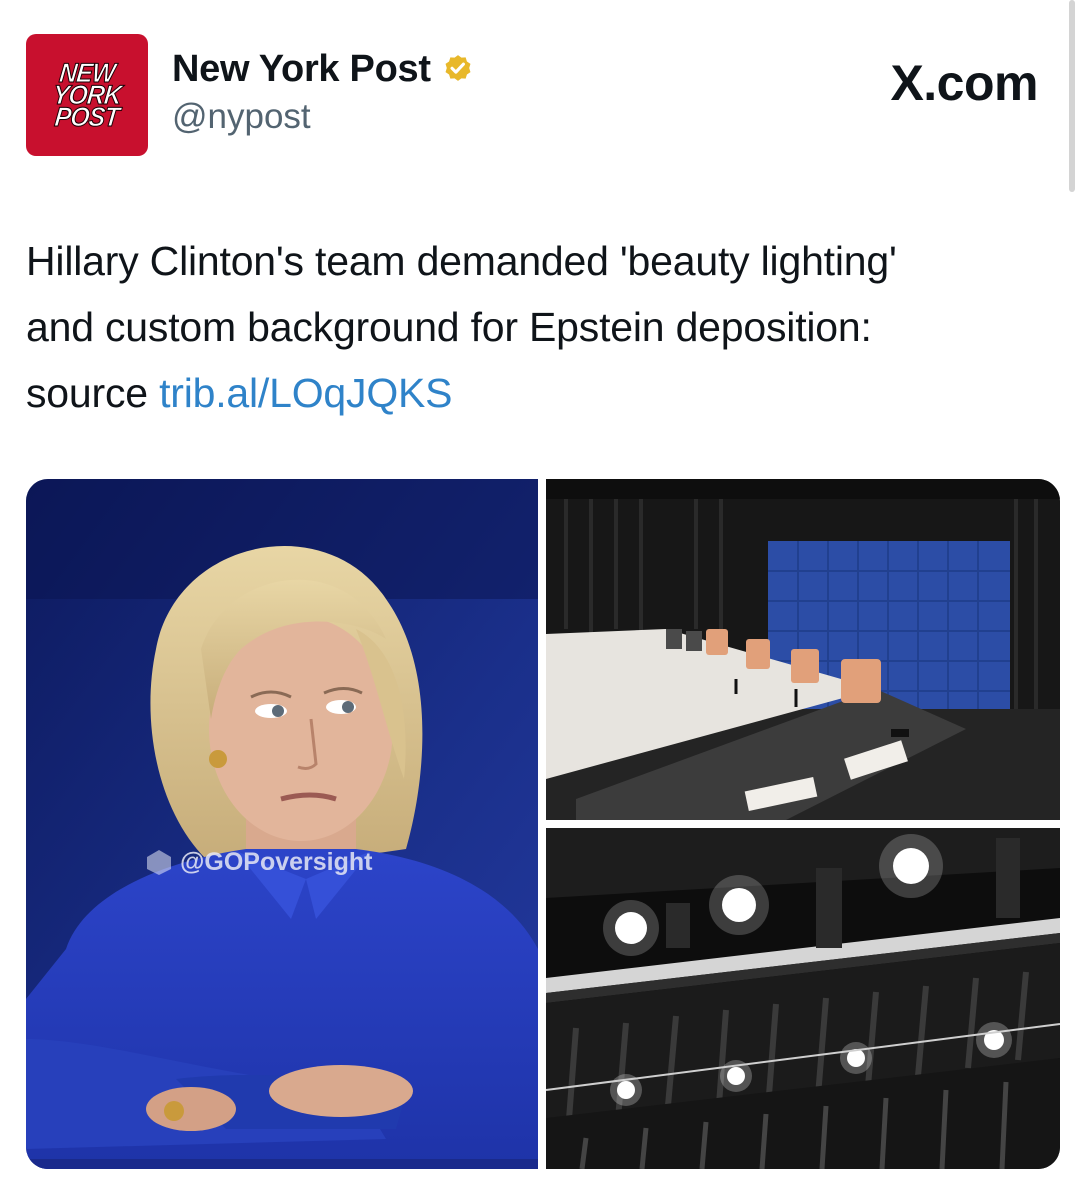  I want to click on post-text-line-3: source trib.al/LOqJQKS, so click(543, 393).